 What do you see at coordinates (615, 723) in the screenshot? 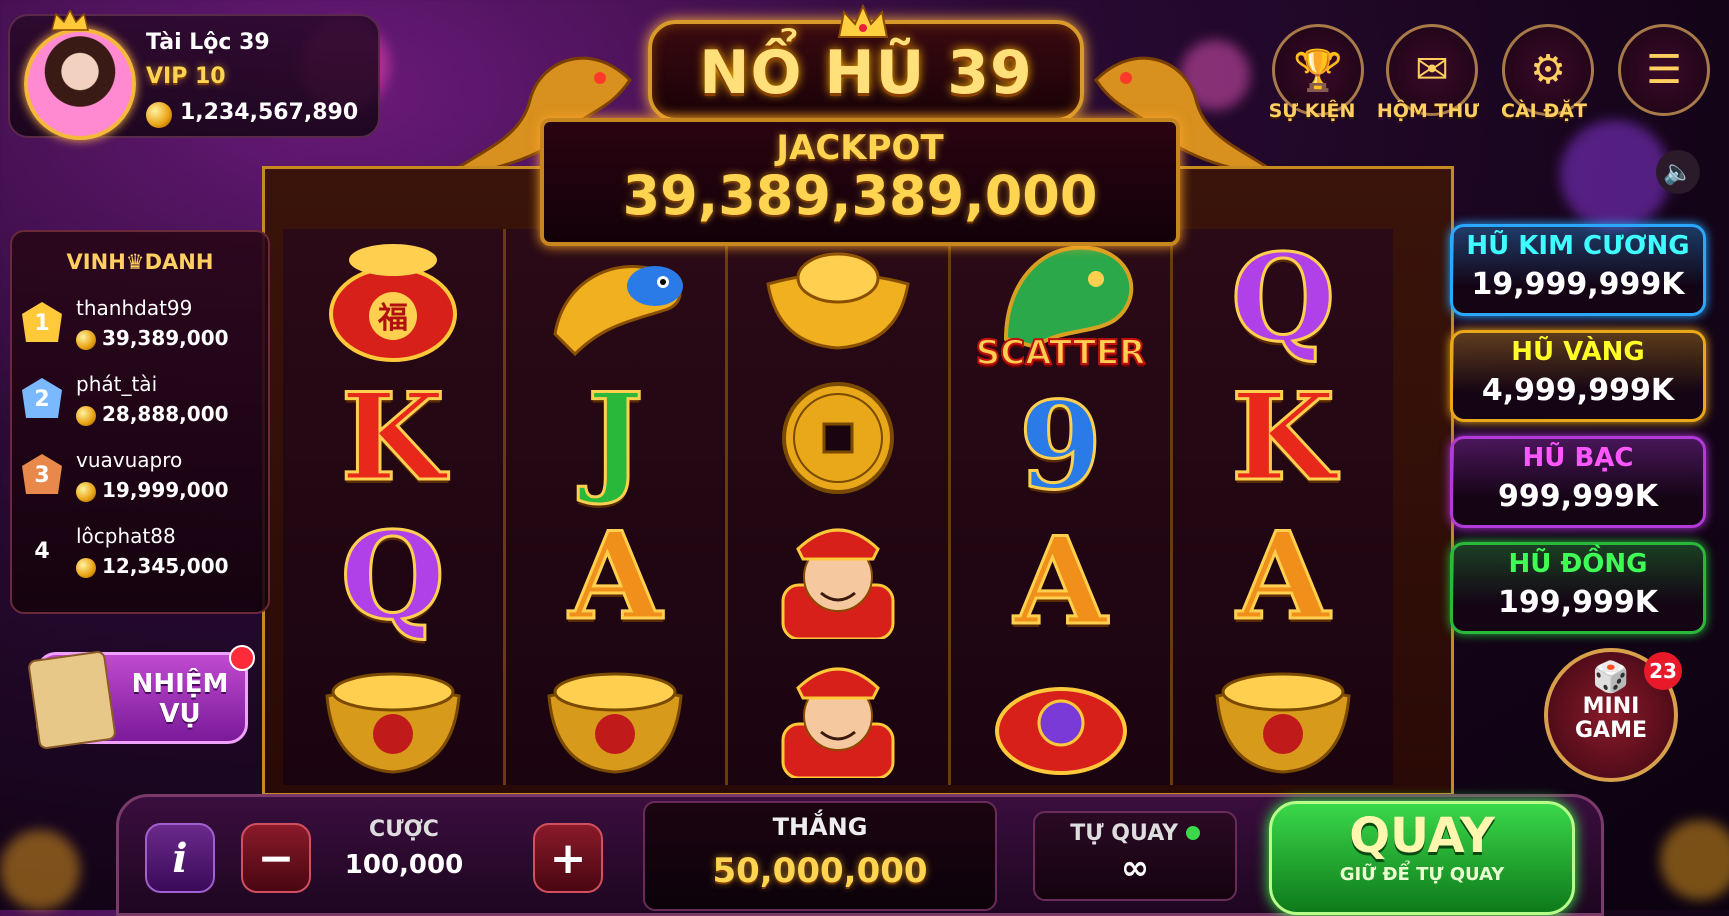
I see `gold-pot-icon` at bounding box center [615, 723].